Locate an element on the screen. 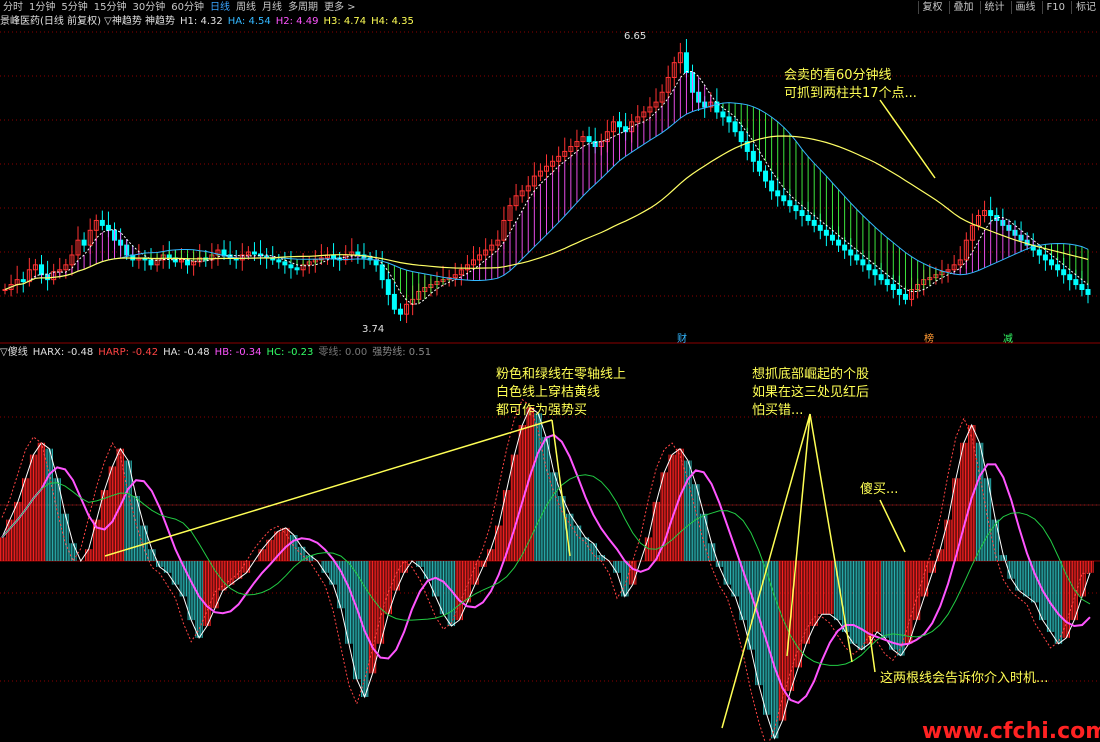 The height and width of the screenshot is (742, 1100). period-tab: 周线 is located at coordinates (246, 7).